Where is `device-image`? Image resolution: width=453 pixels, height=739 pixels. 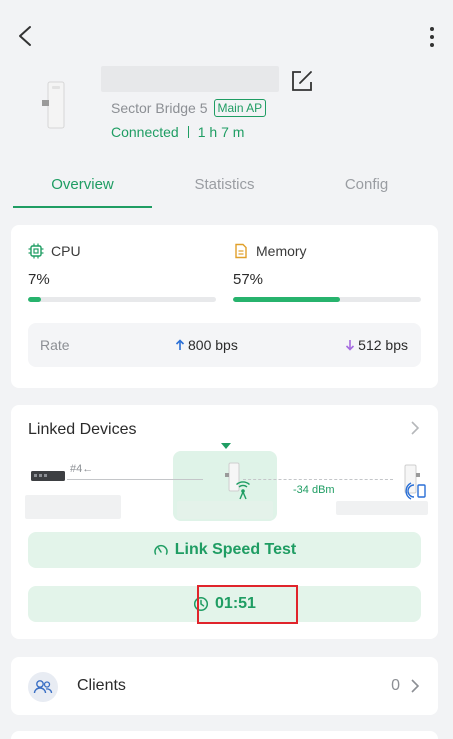 device-image is located at coordinates (54, 106).